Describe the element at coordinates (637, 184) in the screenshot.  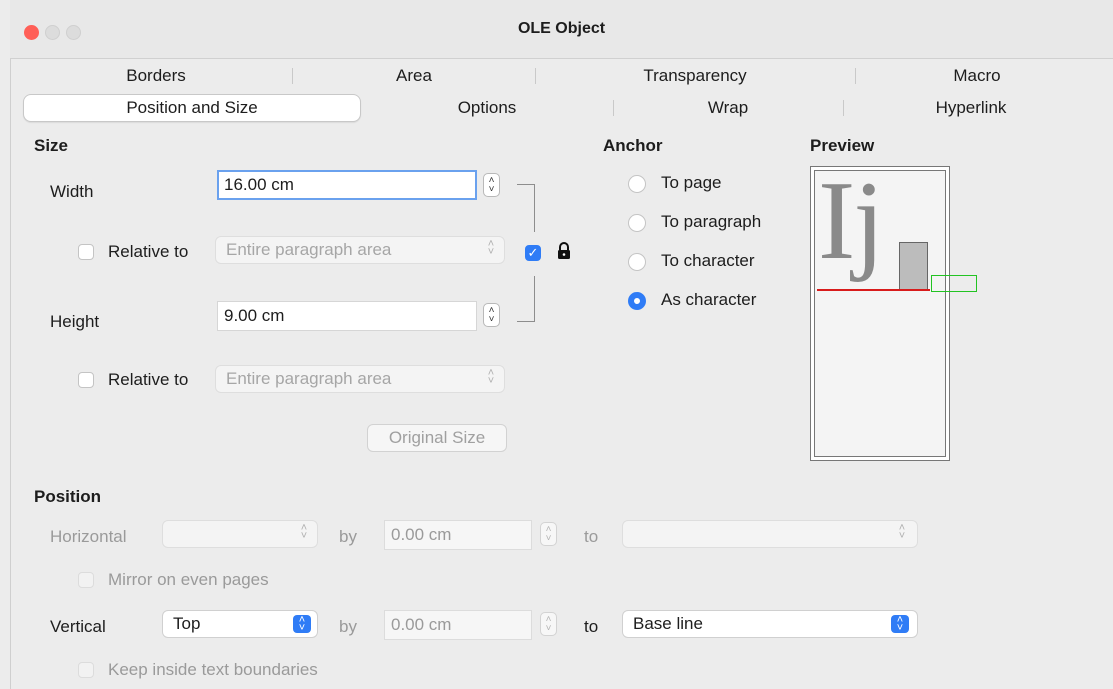
I see `anchor-to-page-radio` at that location.